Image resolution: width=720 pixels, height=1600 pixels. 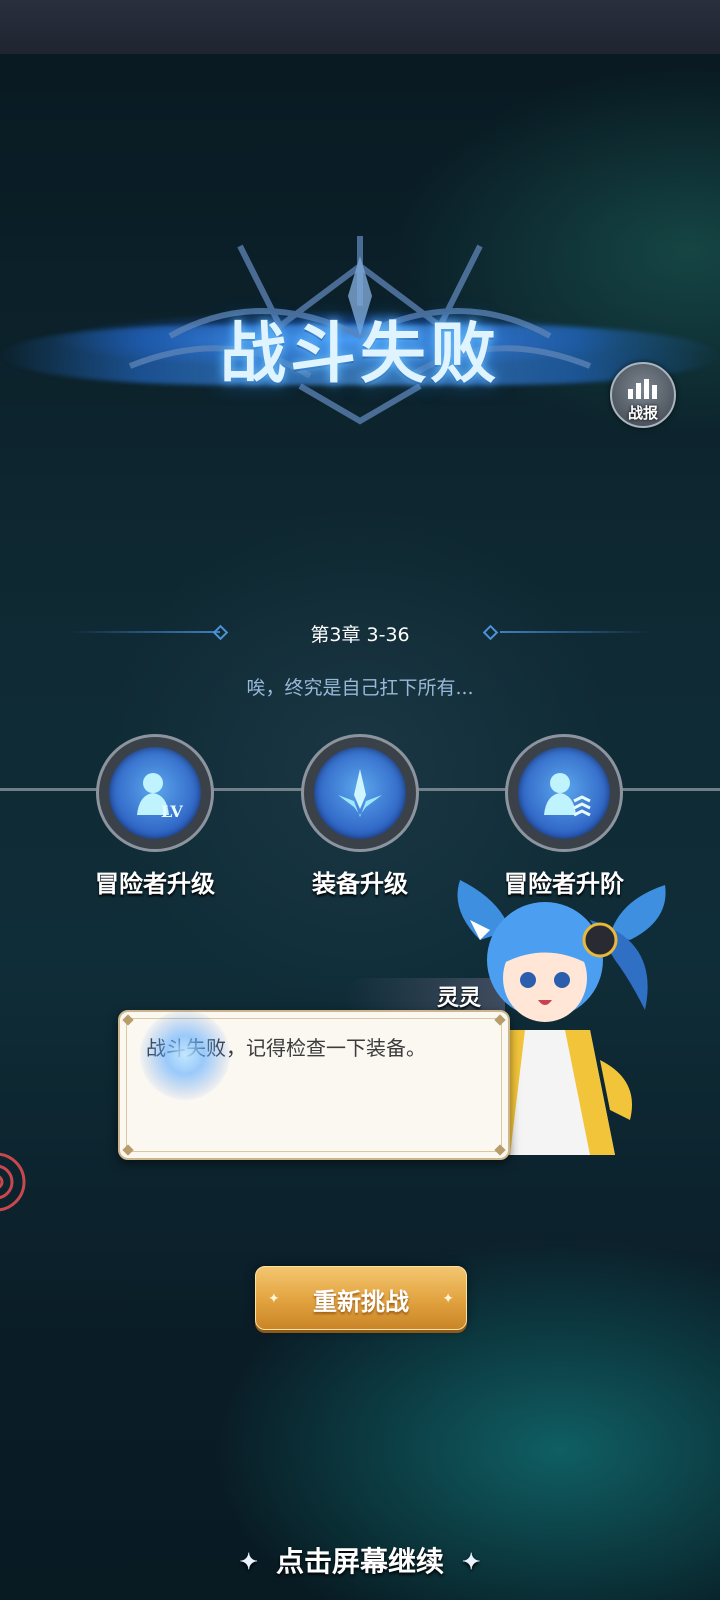 What do you see at coordinates (361, 1301) in the screenshot?
I see `retry-label: 重新挑战` at bounding box center [361, 1301].